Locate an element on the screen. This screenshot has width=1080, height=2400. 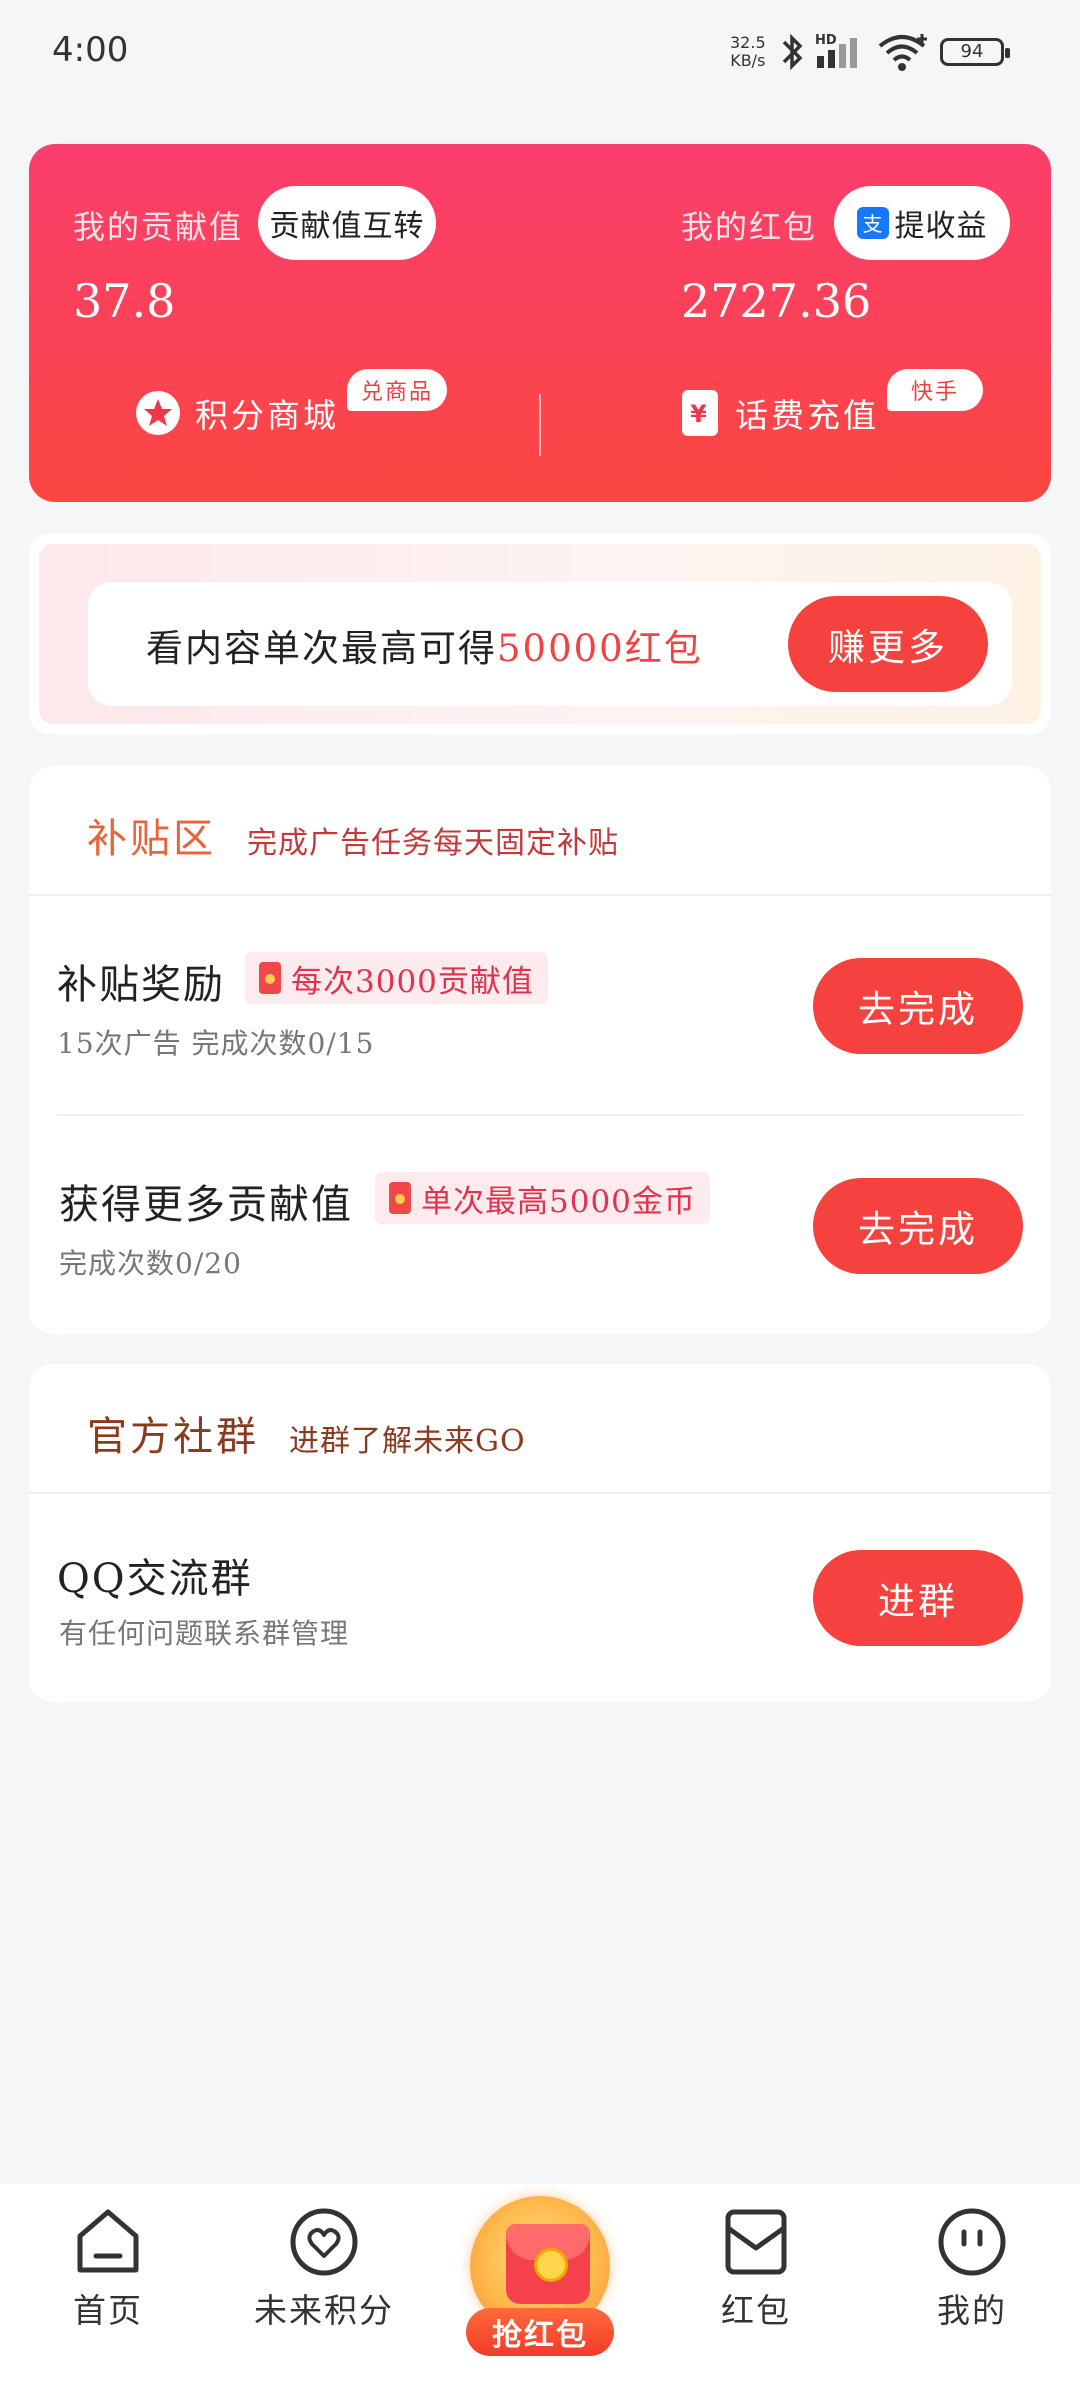
qq-group-title: QQ交流群 is located at coordinates (155, 1579).